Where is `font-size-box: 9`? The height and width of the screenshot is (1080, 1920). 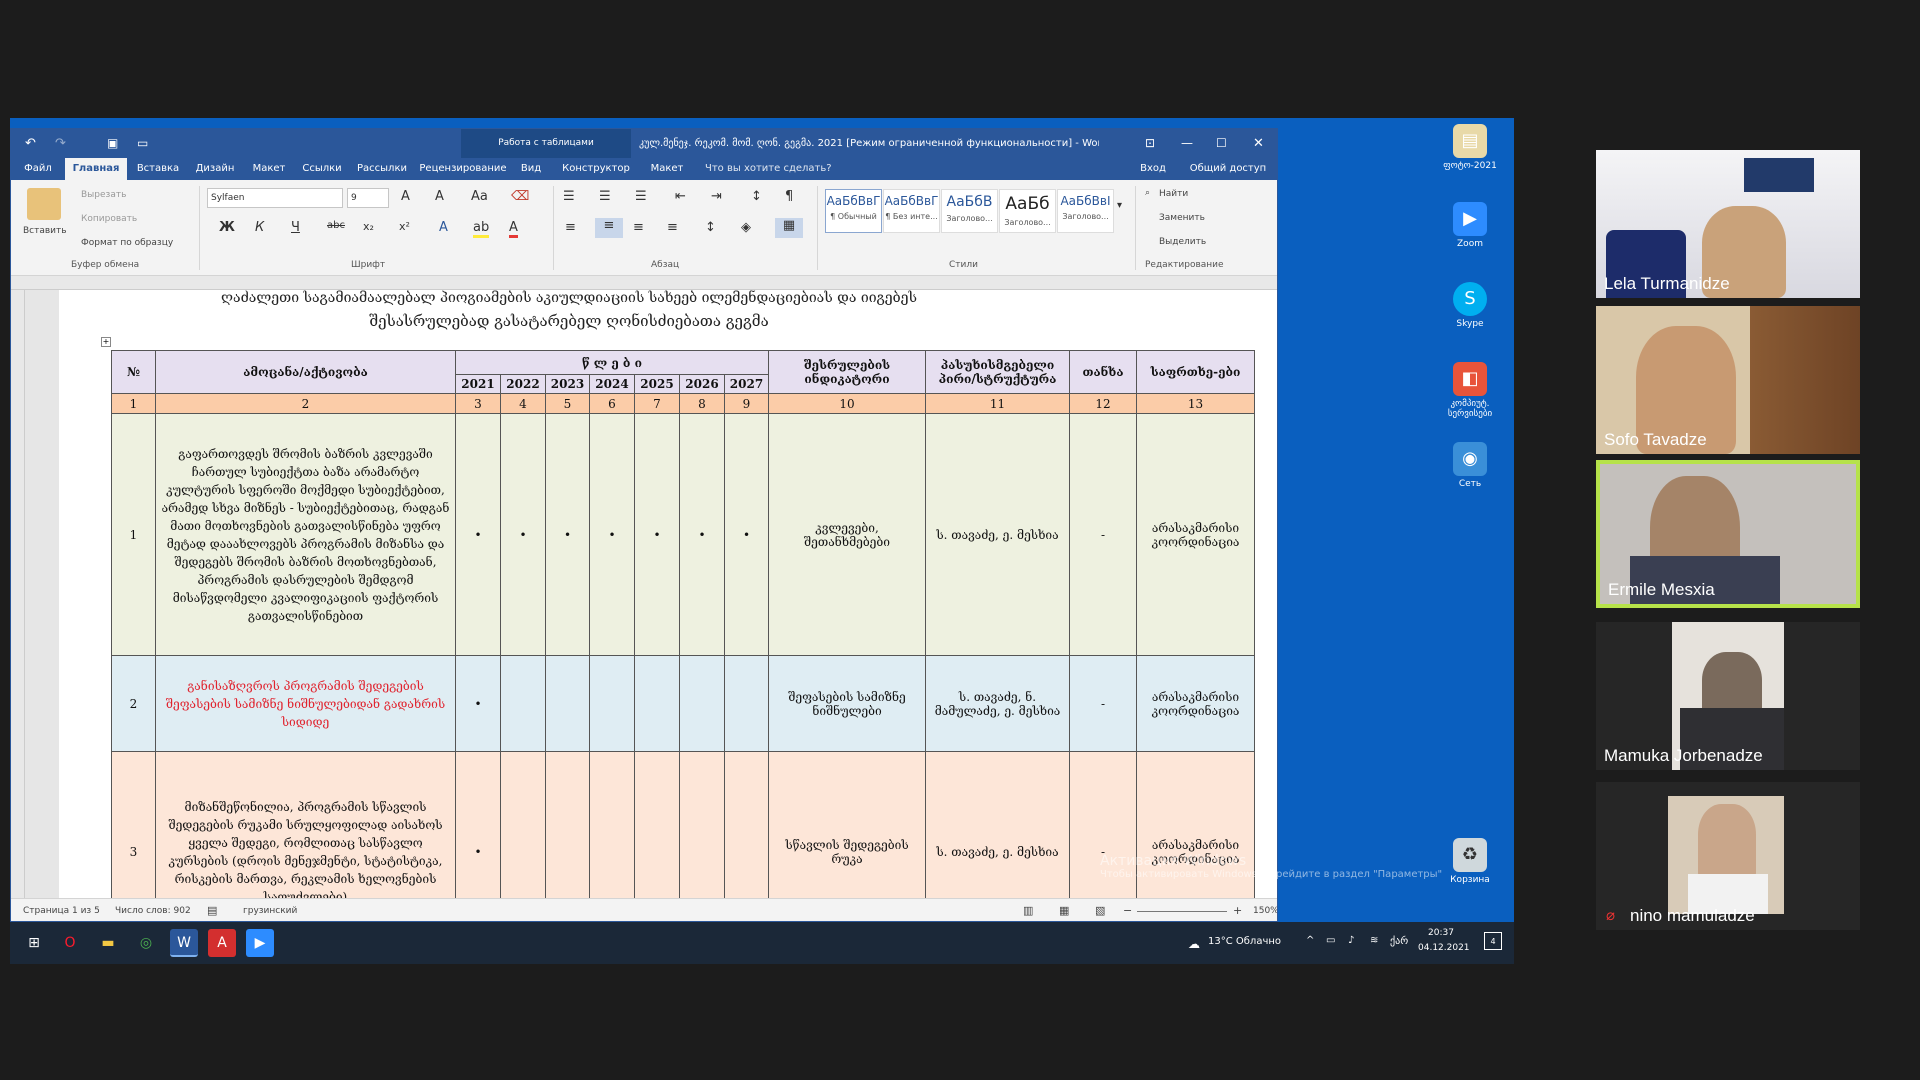 font-size-box: 9 is located at coordinates (368, 198).